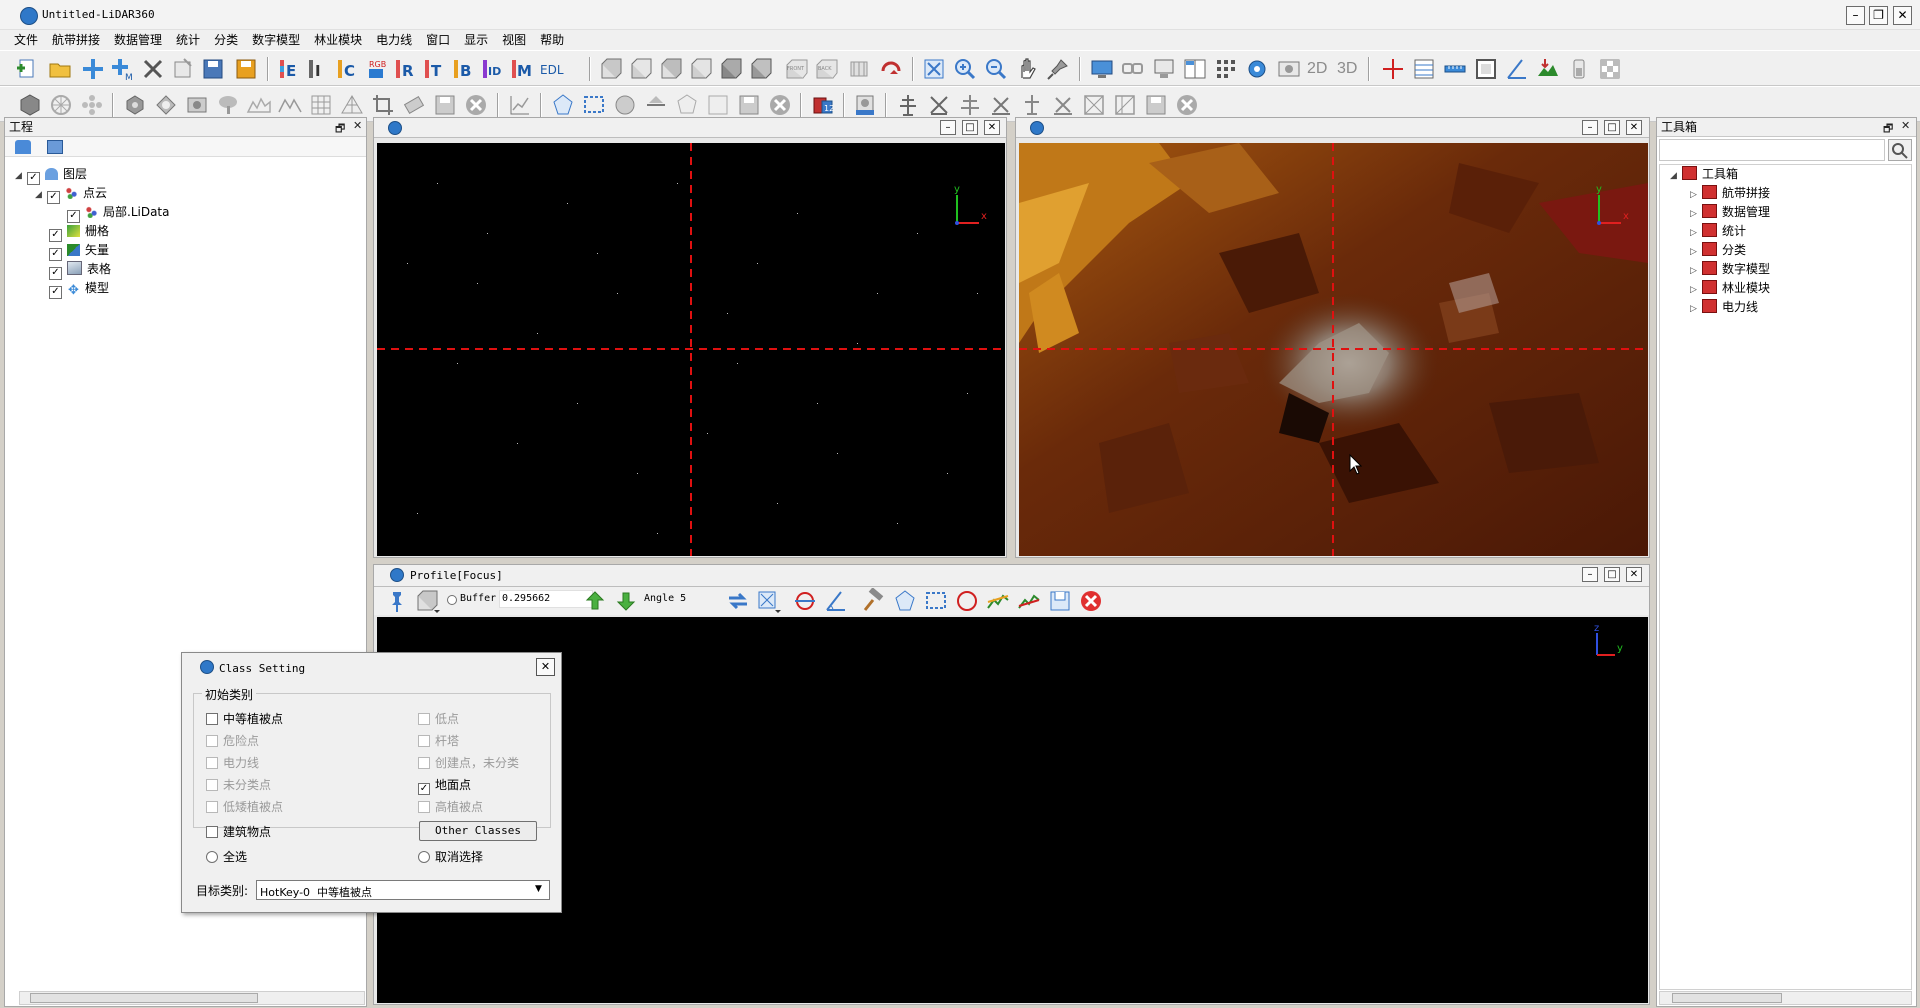  What do you see at coordinates (1424, 69) in the screenshot?
I see `table-view-icon` at bounding box center [1424, 69].